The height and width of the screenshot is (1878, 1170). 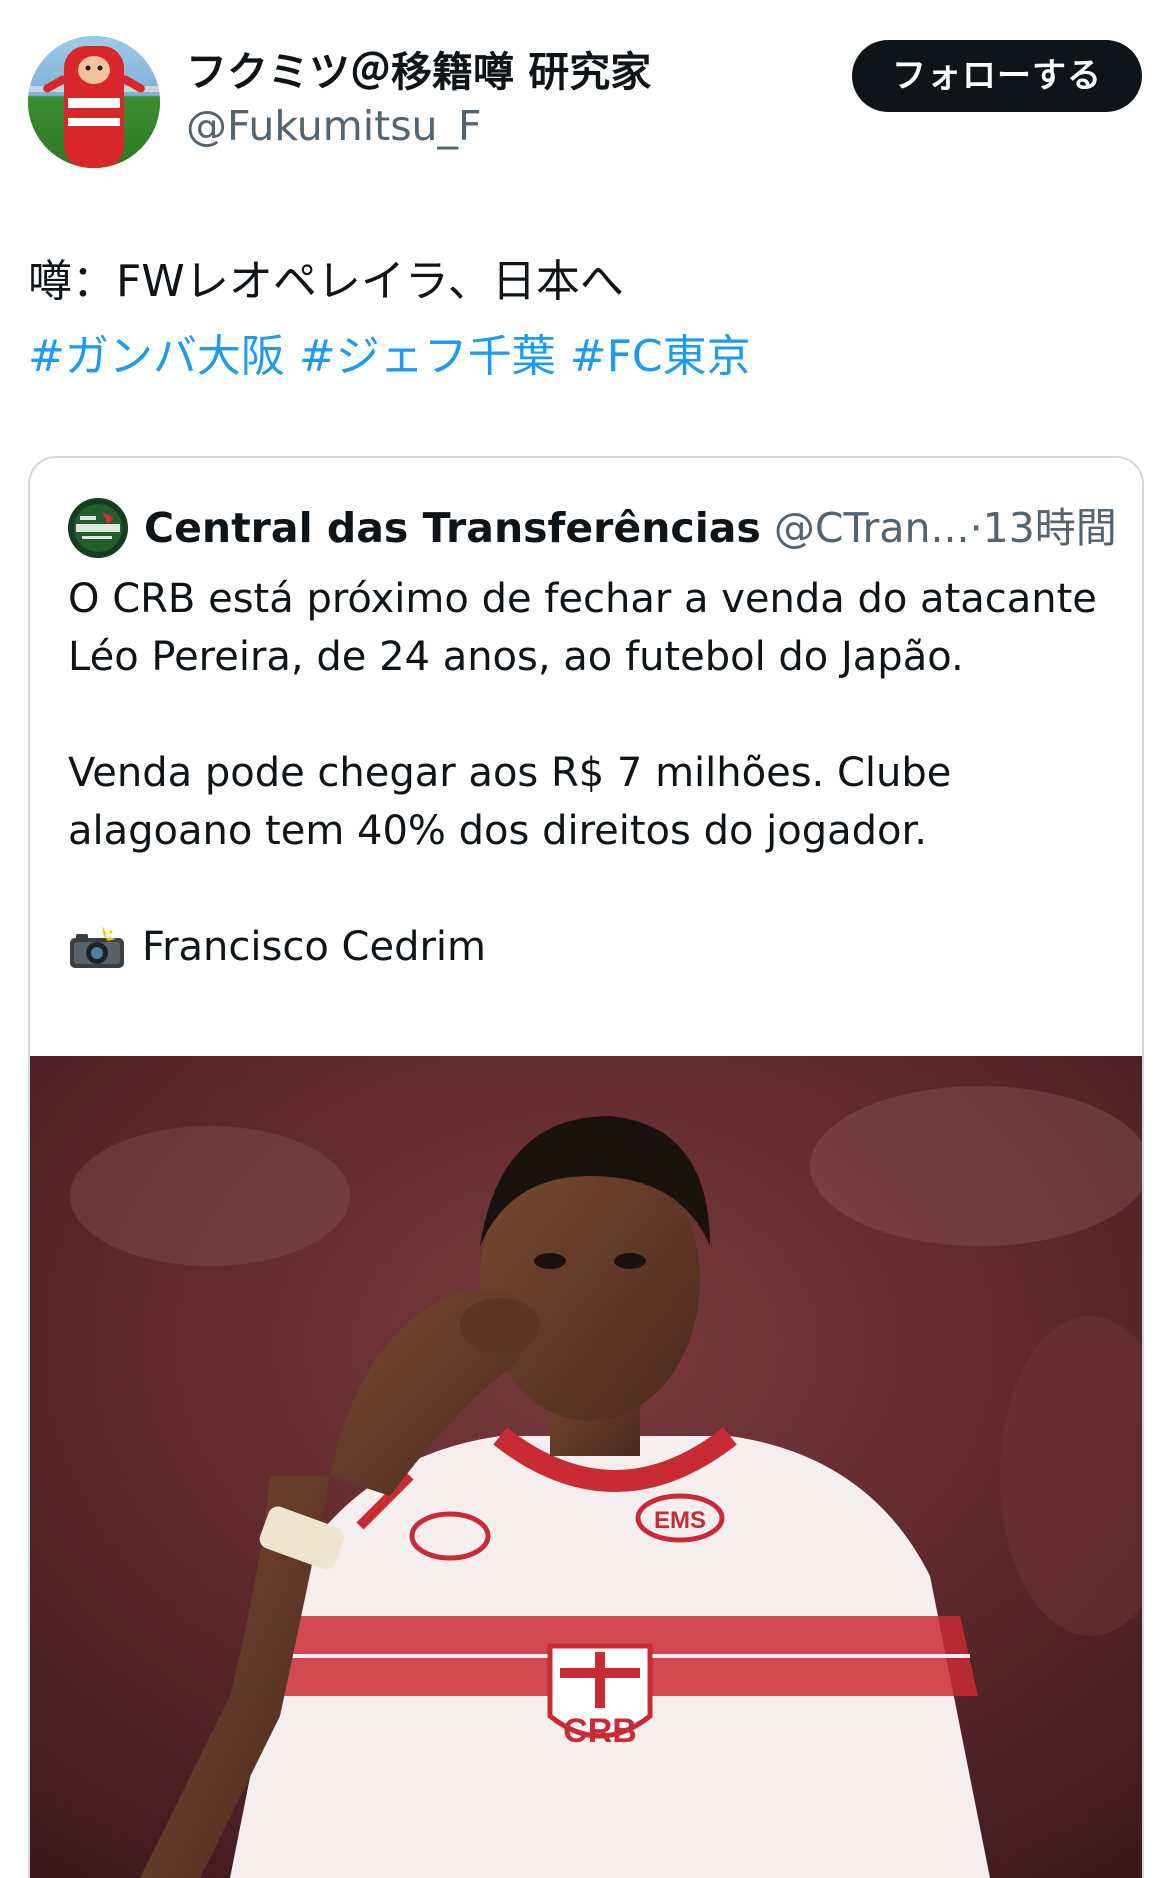 What do you see at coordinates (1050, 528) in the screenshot?
I see `quoted-tweet-time: 13時間` at bounding box center [1050, 528].